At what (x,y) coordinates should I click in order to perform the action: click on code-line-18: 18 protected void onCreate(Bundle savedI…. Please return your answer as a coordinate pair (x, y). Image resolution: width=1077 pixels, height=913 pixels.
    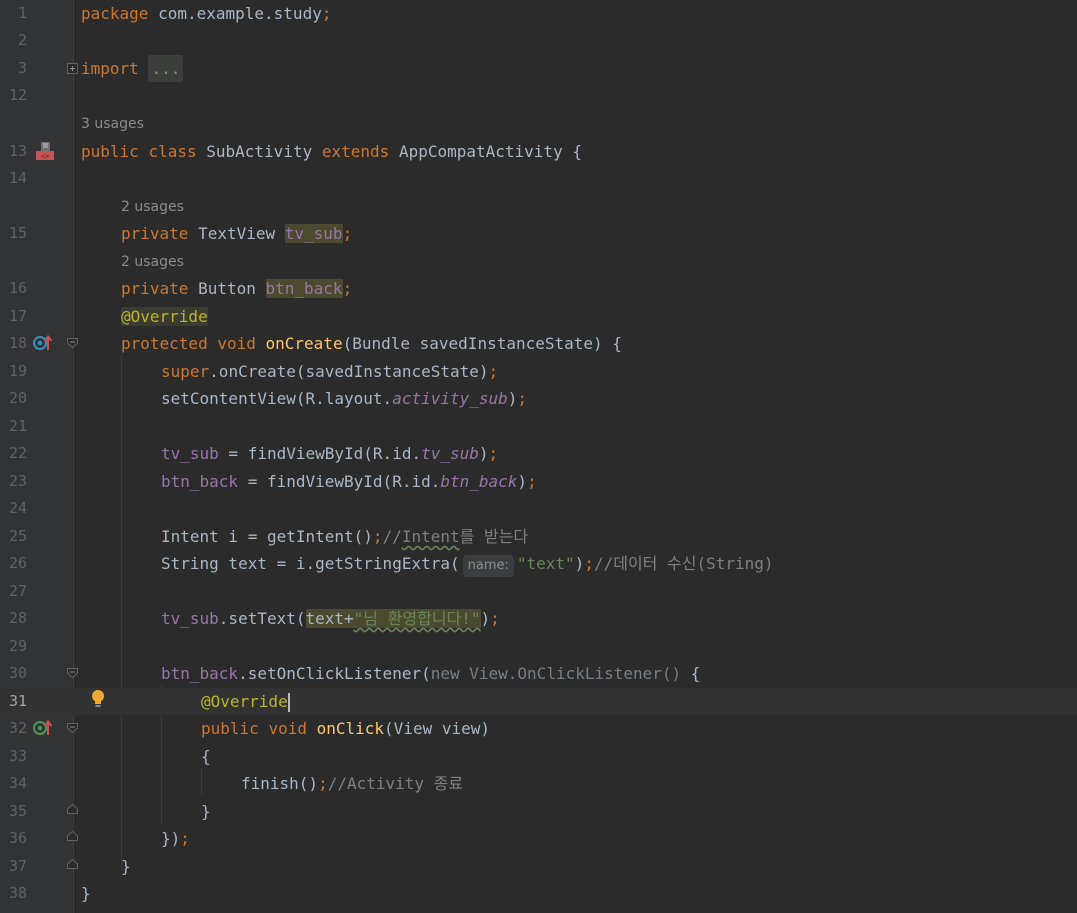
    Looking at the image, I should click on (538, 343).